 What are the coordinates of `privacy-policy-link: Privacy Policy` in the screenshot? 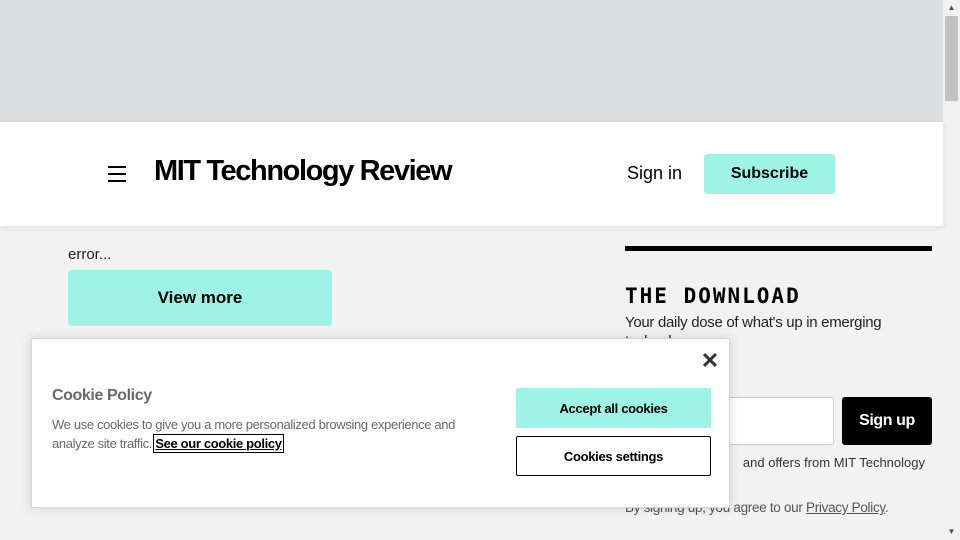 It's located at (845, 507).